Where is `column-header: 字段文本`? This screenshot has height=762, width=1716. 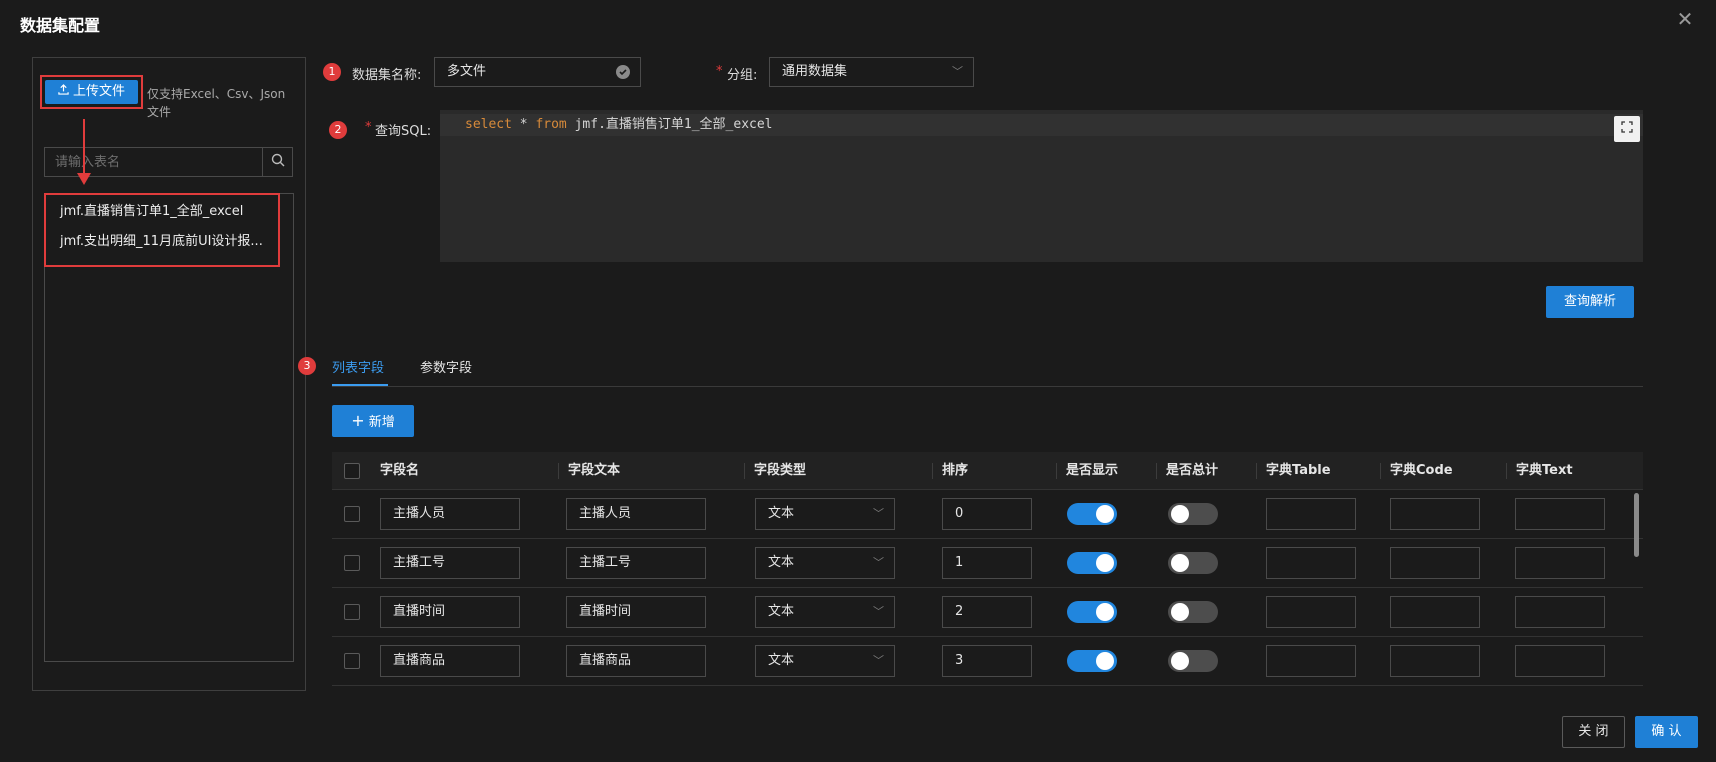
column-header: 字段文本 is located at coordinates (594, 470).